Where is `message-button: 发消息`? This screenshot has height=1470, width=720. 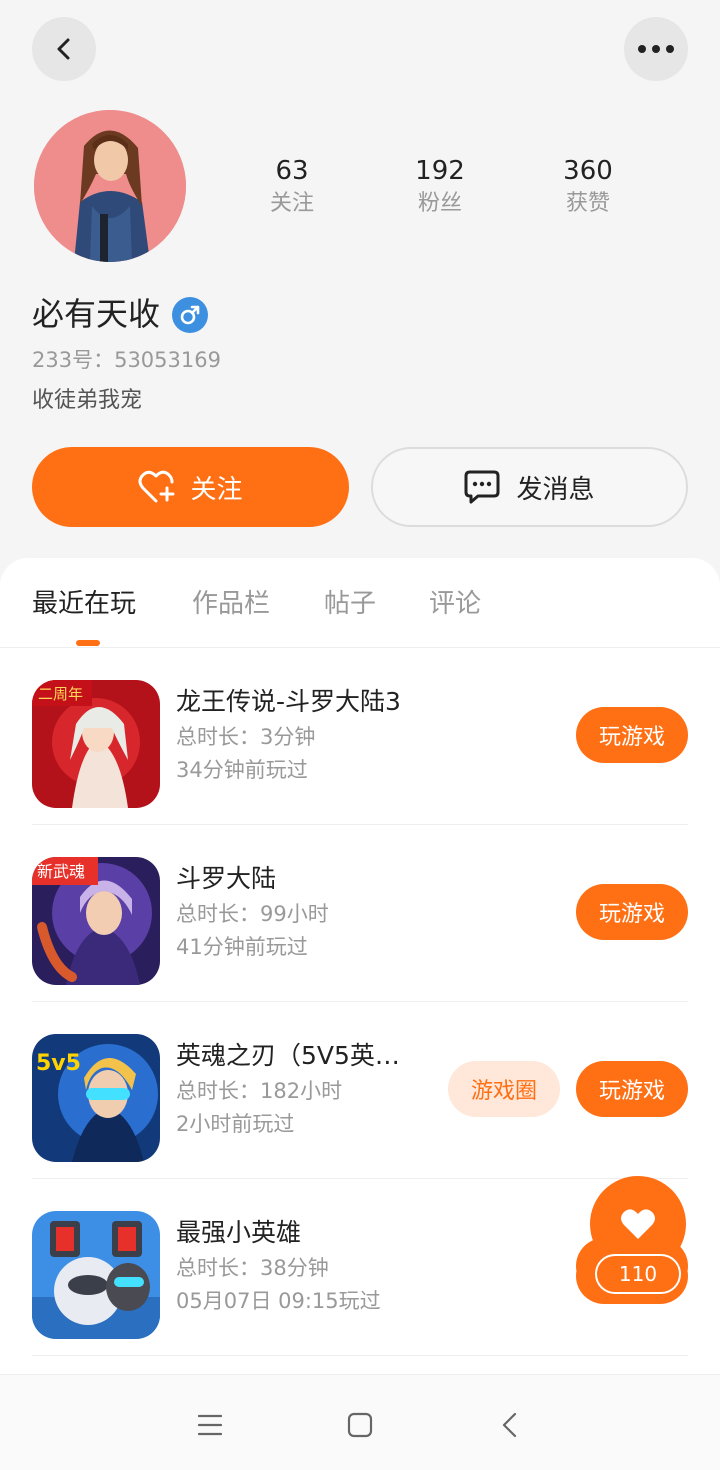 message-button: 发消息 is located at coordinates (529, 487).